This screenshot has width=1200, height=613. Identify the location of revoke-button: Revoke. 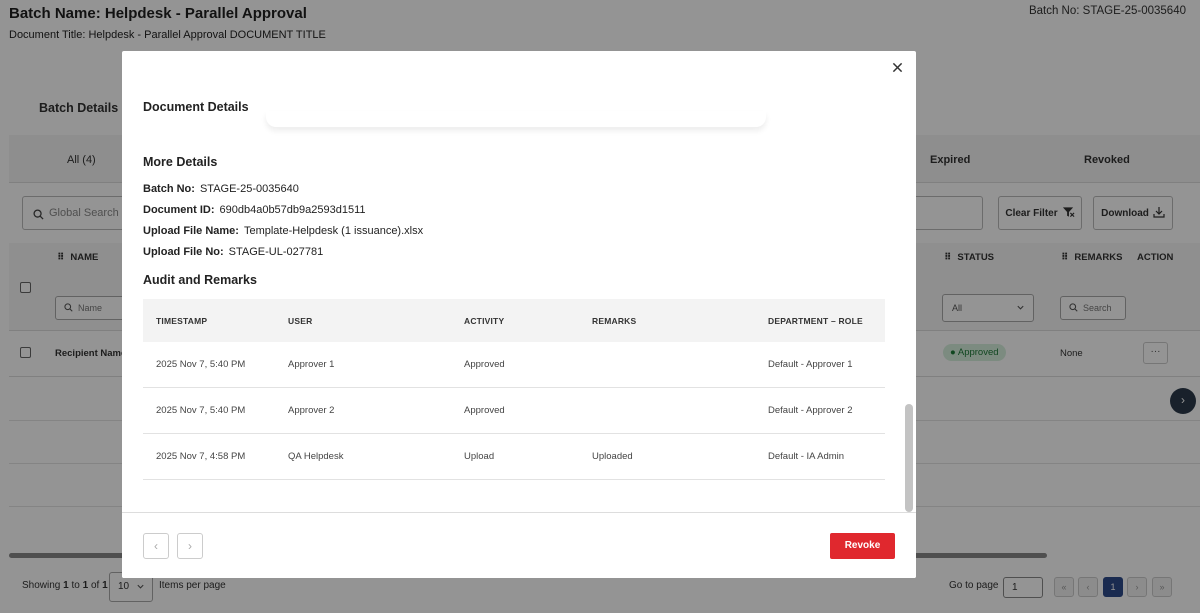
(862, 546).